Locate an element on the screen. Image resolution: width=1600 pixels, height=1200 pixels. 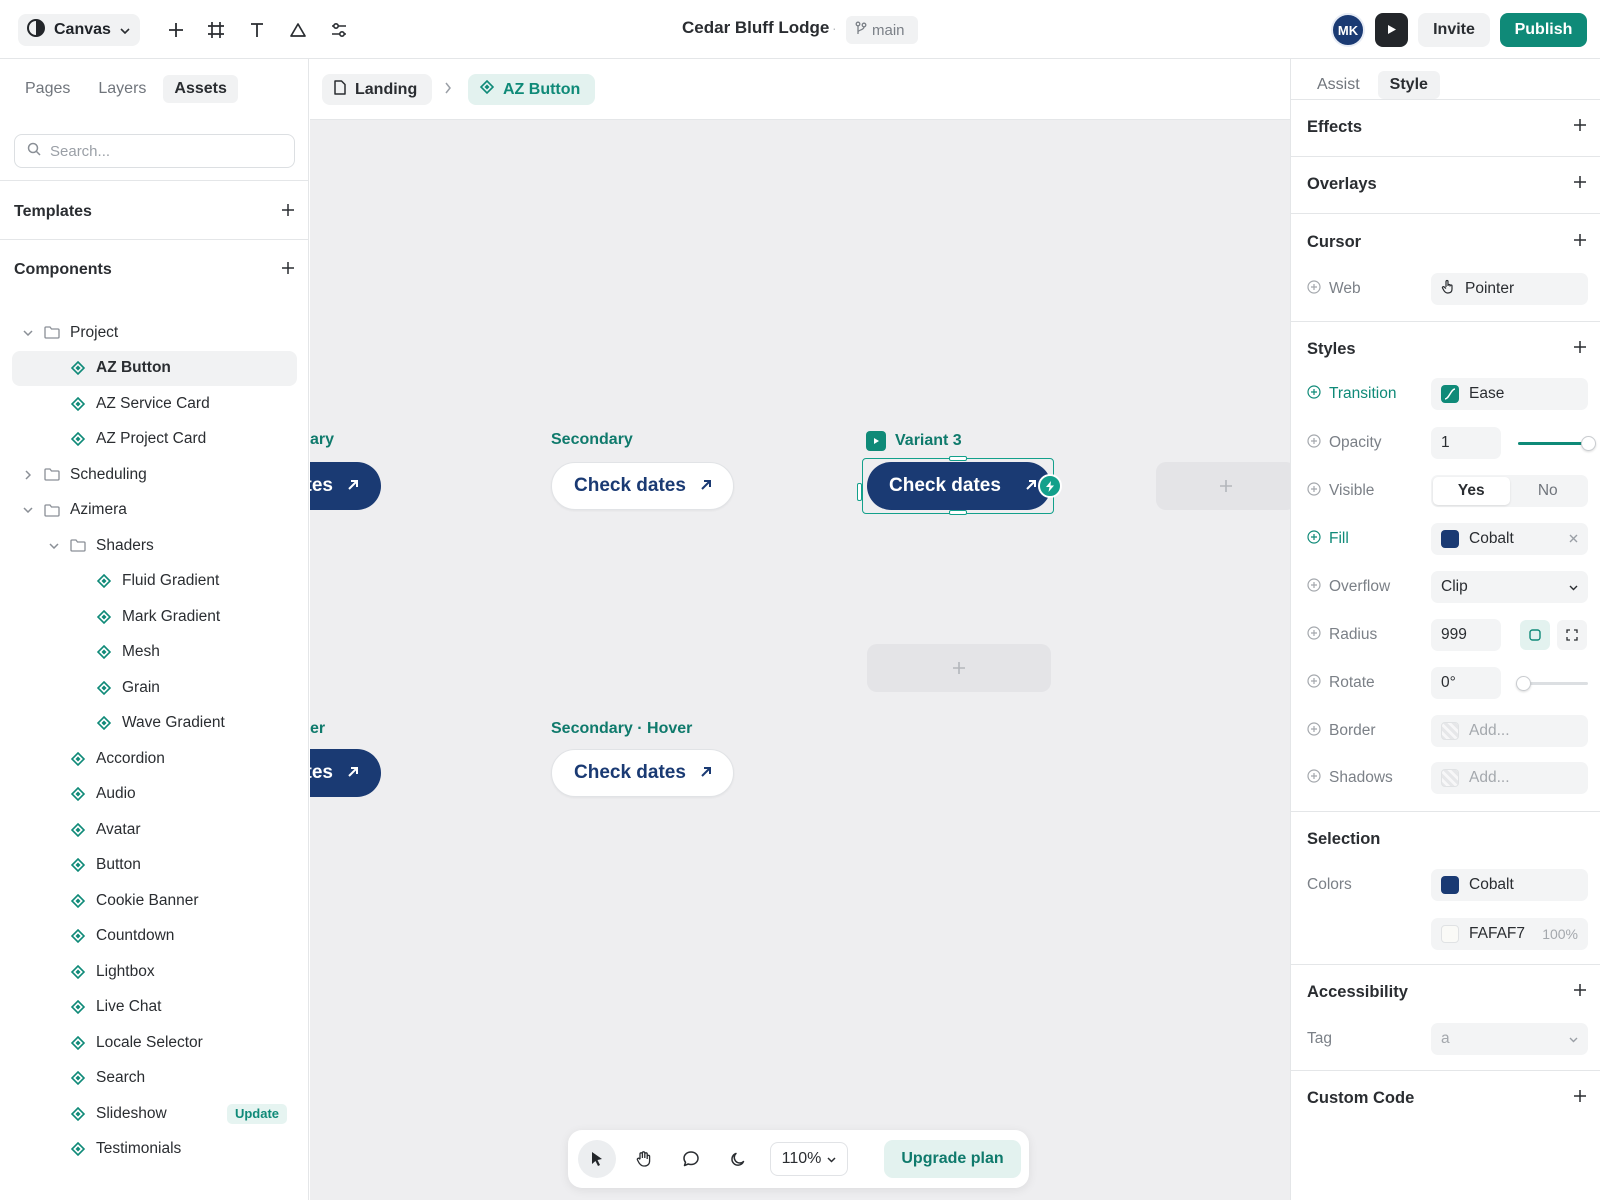
add-component-icon is located at coordinates (288, 270).